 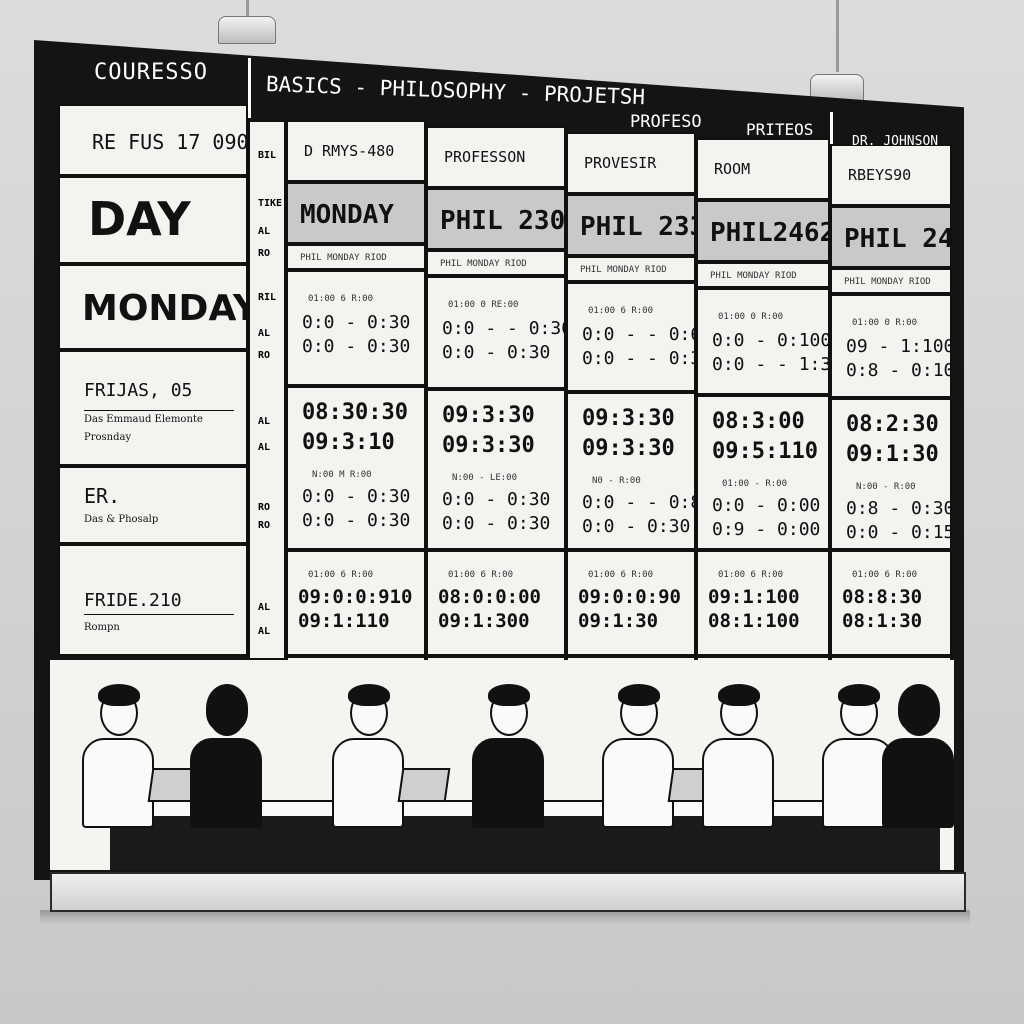 I want to click on friday-1-sub-1: Das Emmaud Elemonte, so click(x=143, y=419).